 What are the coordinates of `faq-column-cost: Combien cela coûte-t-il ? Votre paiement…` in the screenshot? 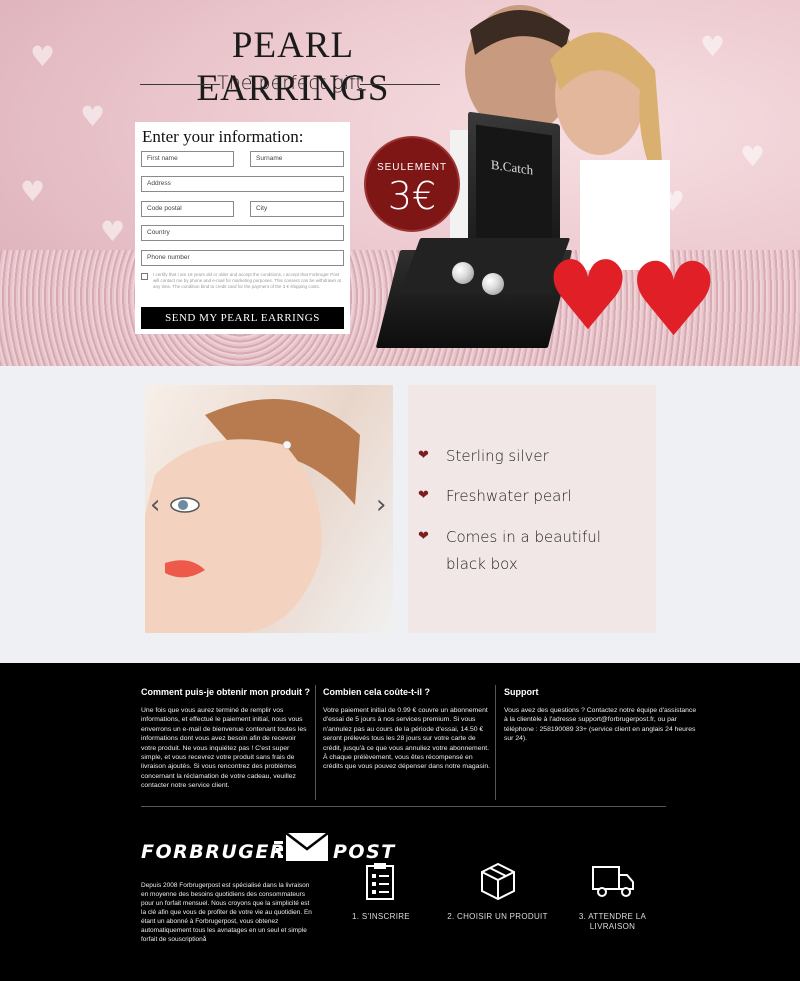 It's located at (407, 729).